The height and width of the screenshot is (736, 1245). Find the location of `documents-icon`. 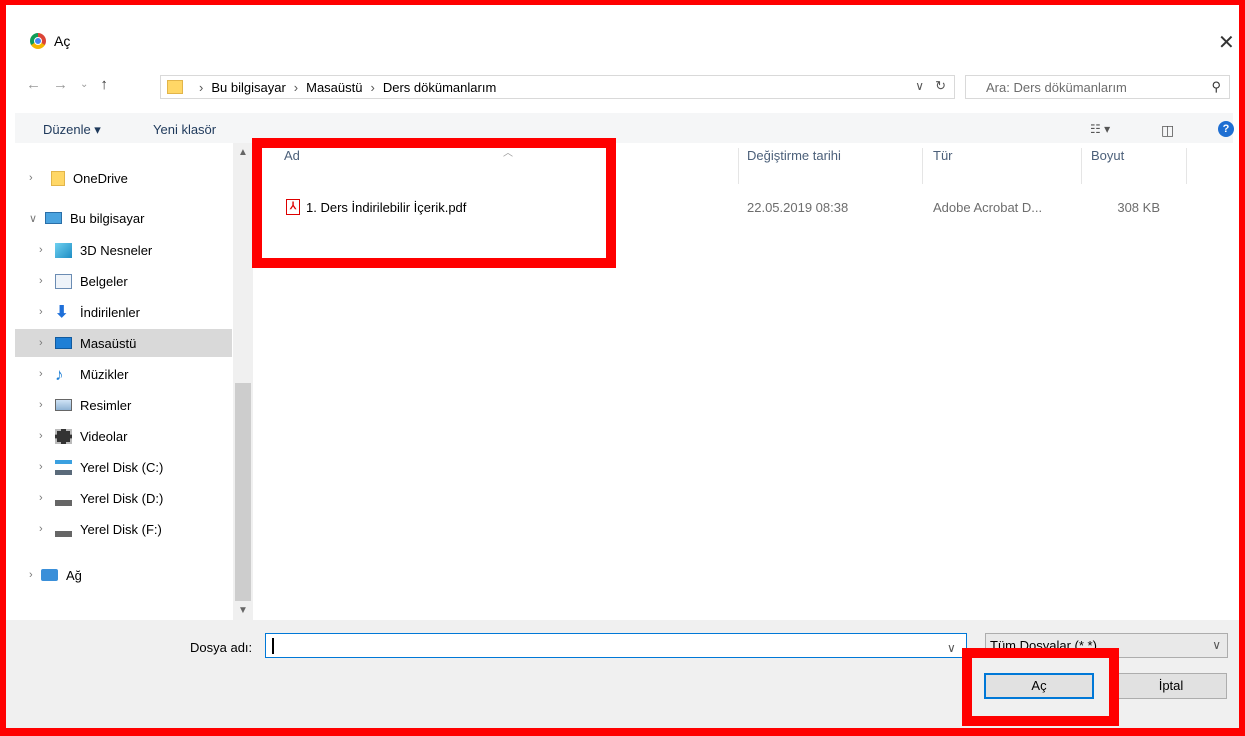

documents-icon is located at coordinates (63, 281).